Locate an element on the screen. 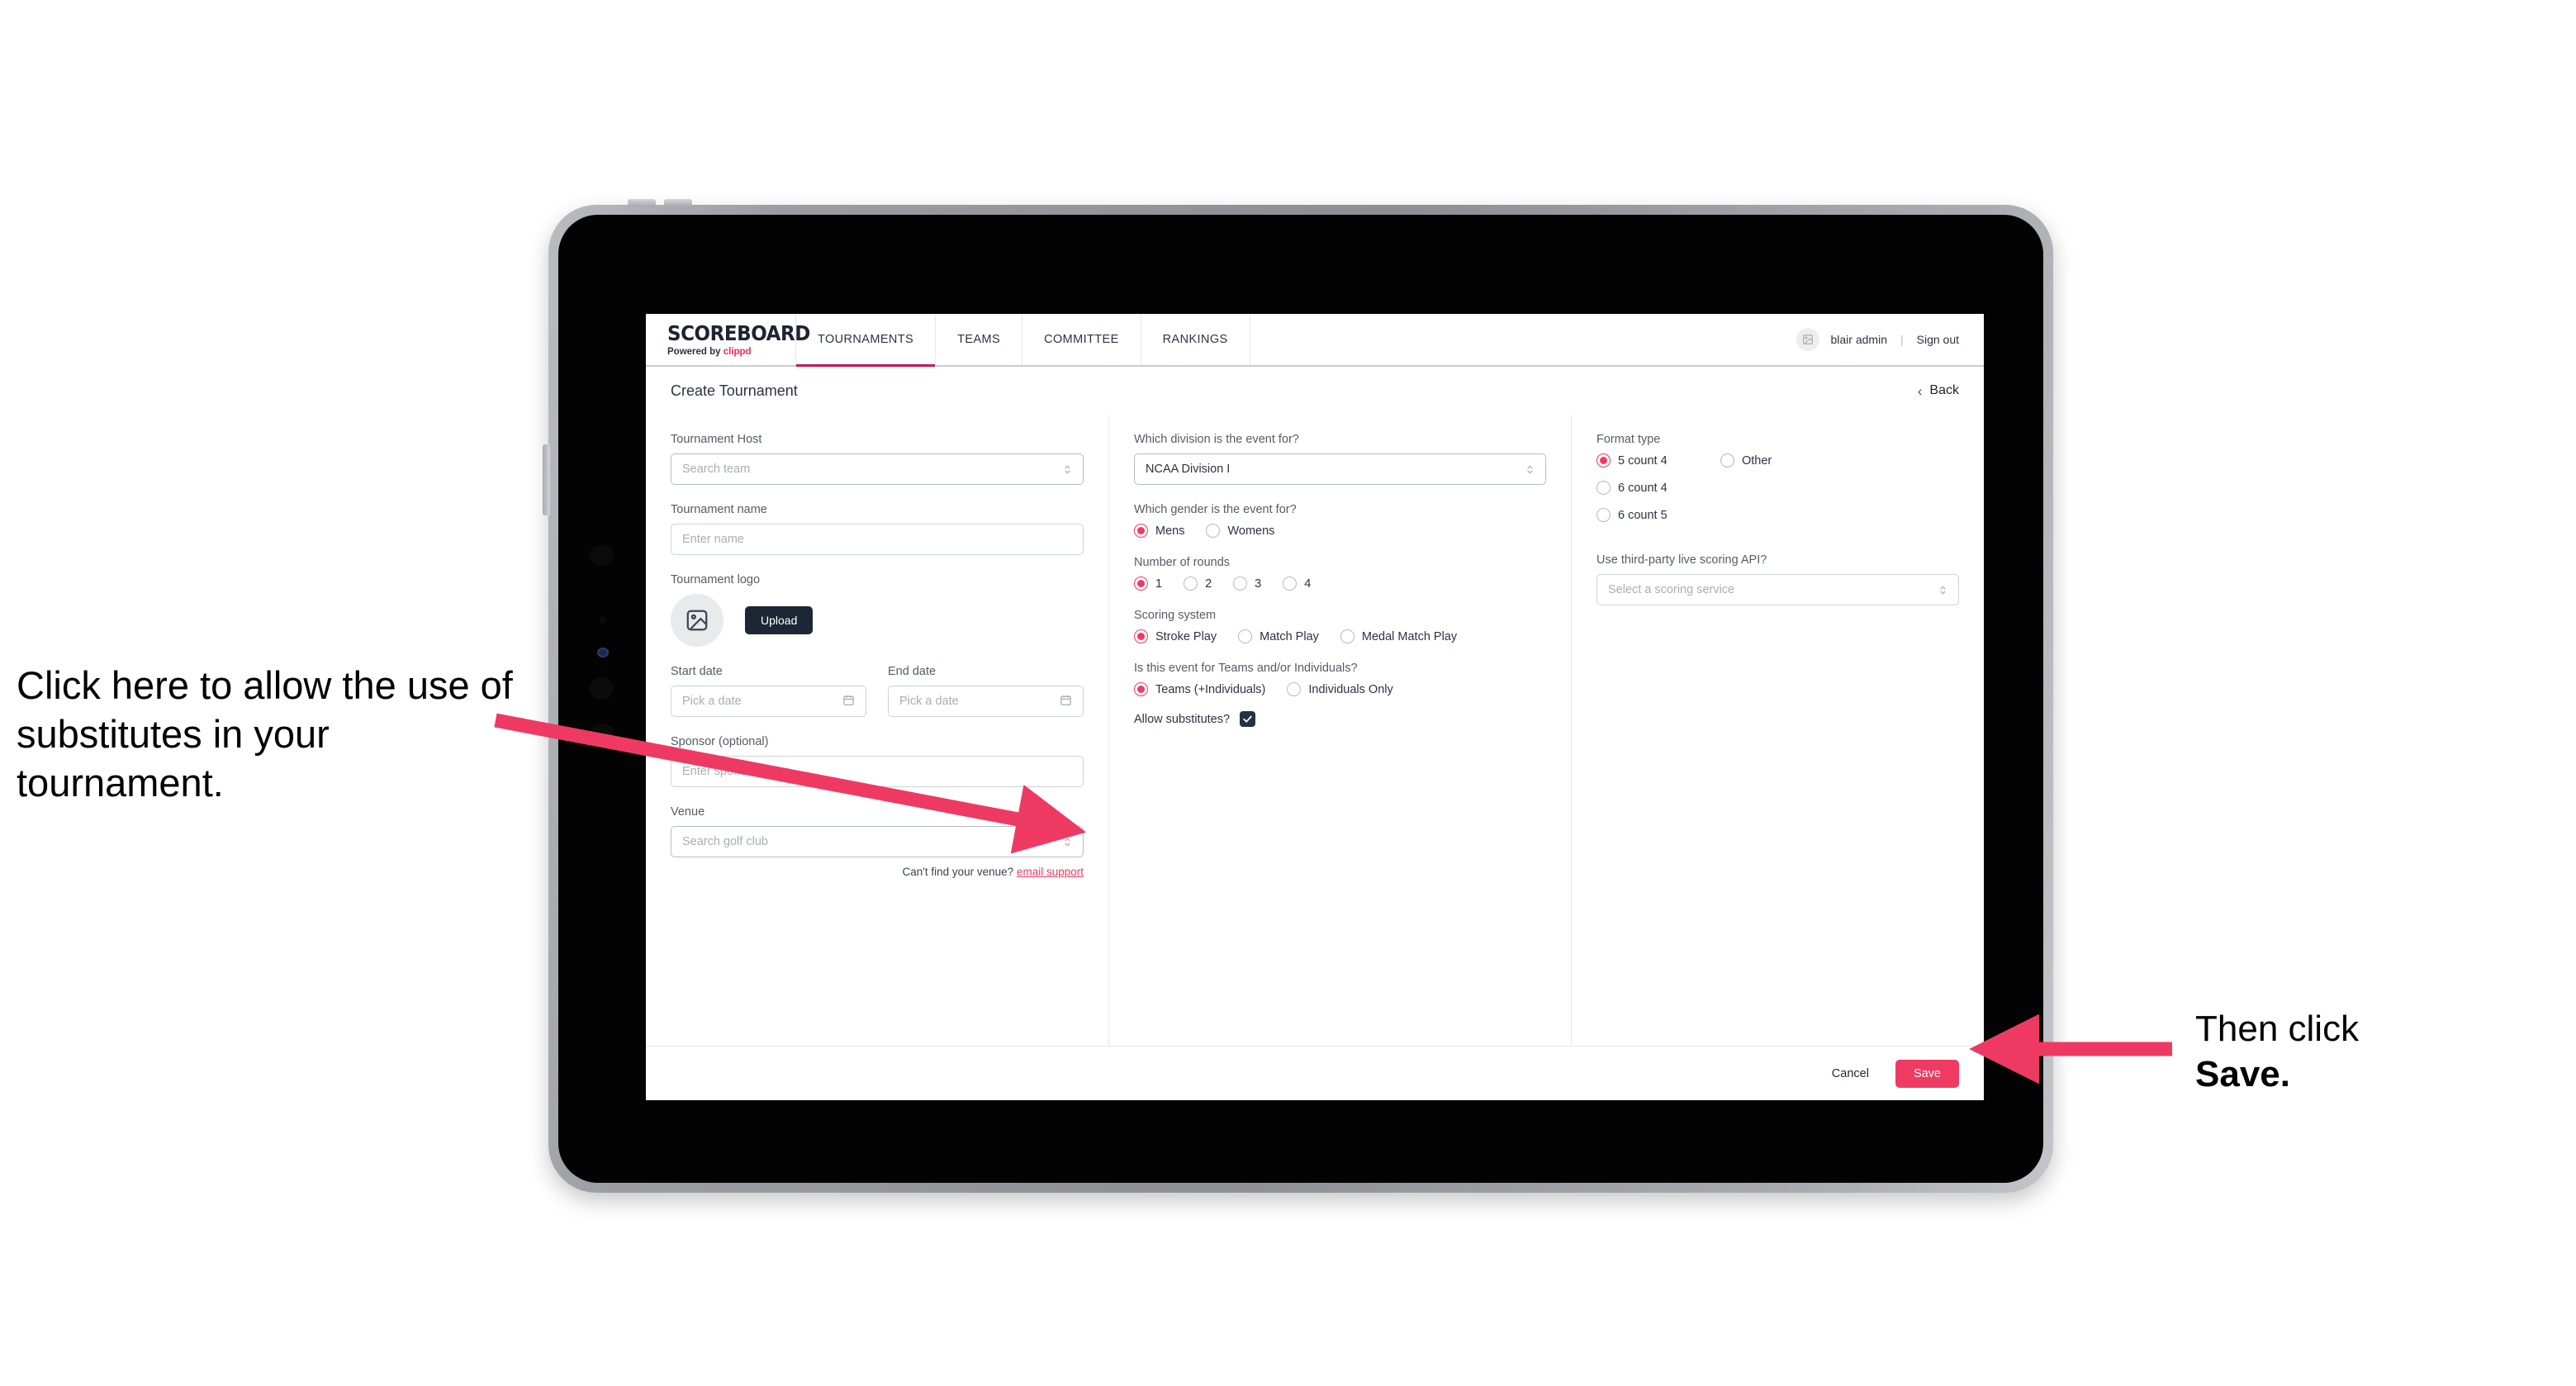 This screenshot has height=1386, width=2576. back-button: ‹ Back is located at coordinates (1938, 390).